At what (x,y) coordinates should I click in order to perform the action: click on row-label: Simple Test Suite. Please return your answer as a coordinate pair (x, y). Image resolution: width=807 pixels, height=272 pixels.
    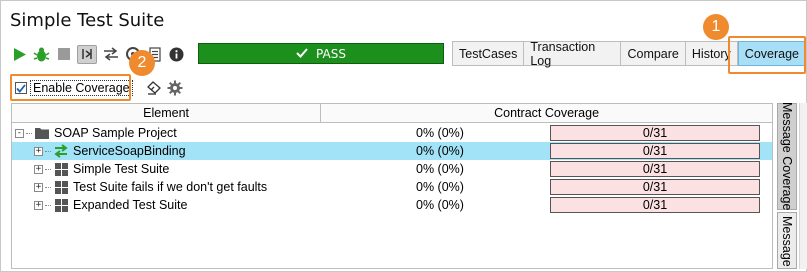
    Looking at the image, I should click on (121, 169).